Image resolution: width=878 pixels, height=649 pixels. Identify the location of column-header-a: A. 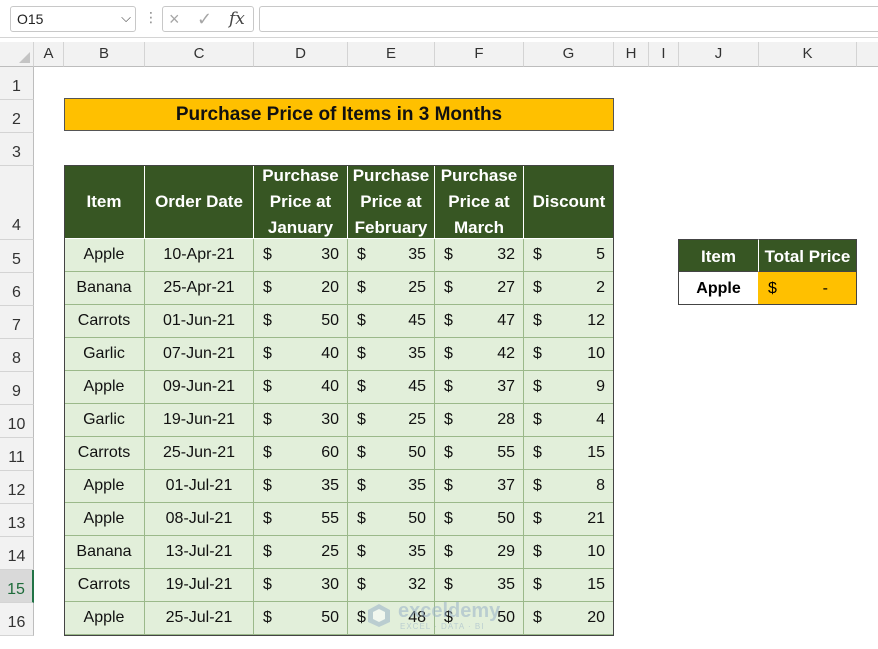
(49, 54).